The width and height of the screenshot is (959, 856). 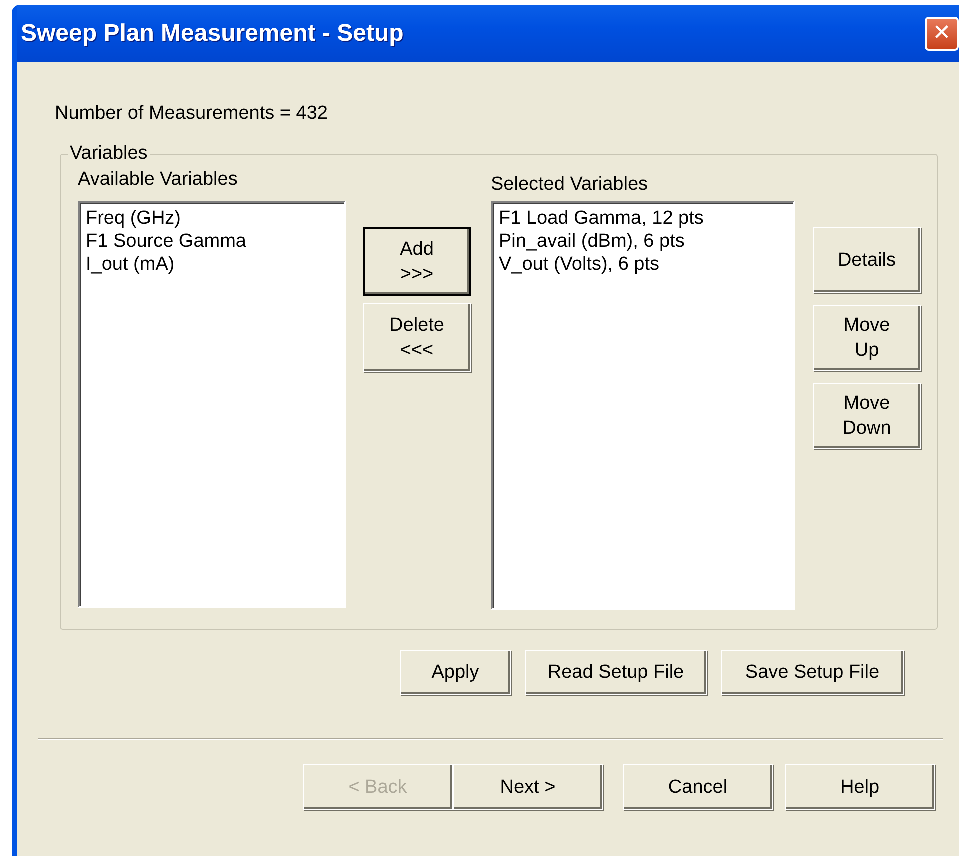 I want to click on wizard-button: Cancel, so click(x=698, y=787).